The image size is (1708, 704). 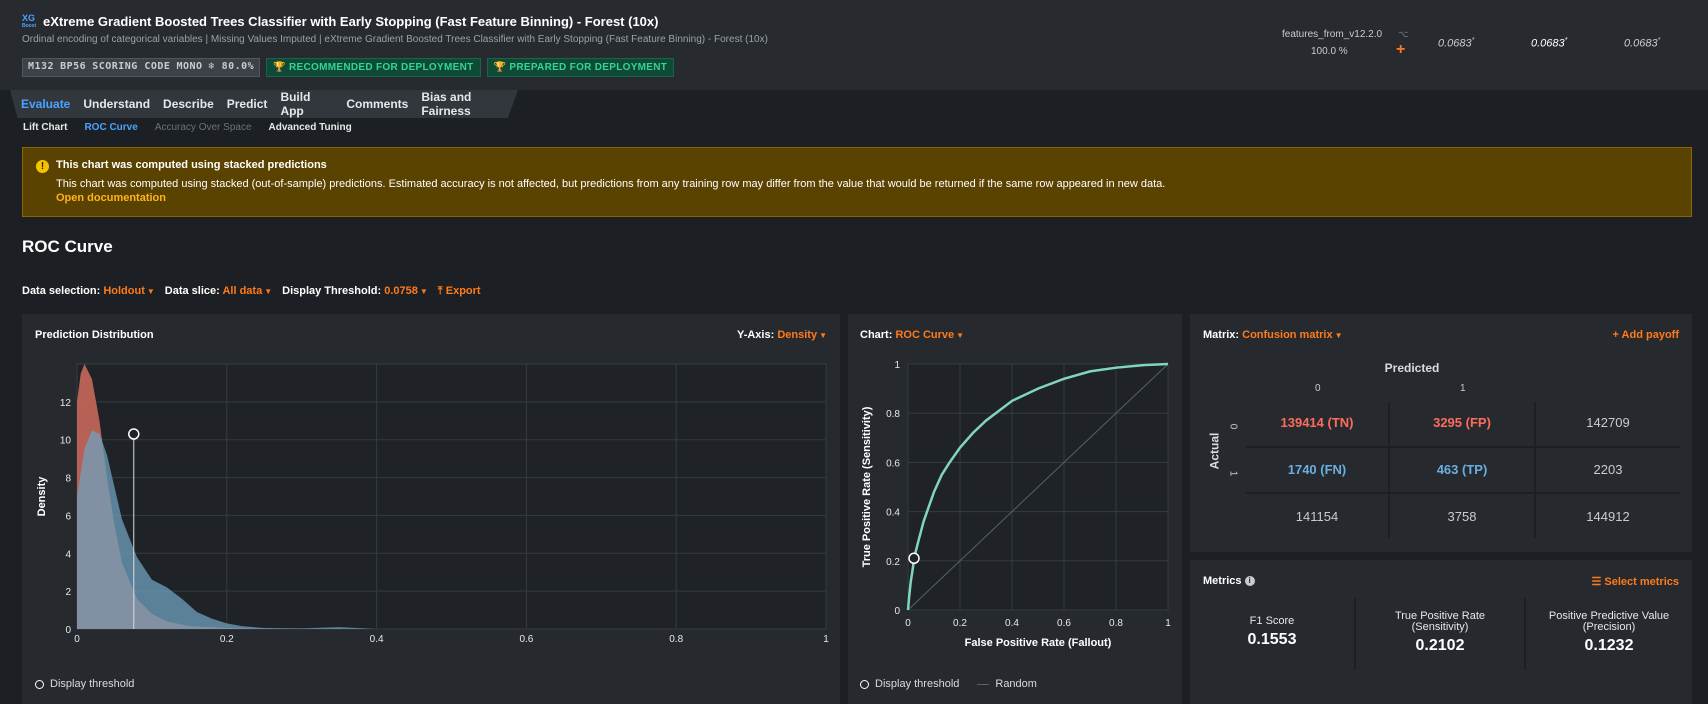 I want to click on random-line-icon, so click(x=983, y=684).